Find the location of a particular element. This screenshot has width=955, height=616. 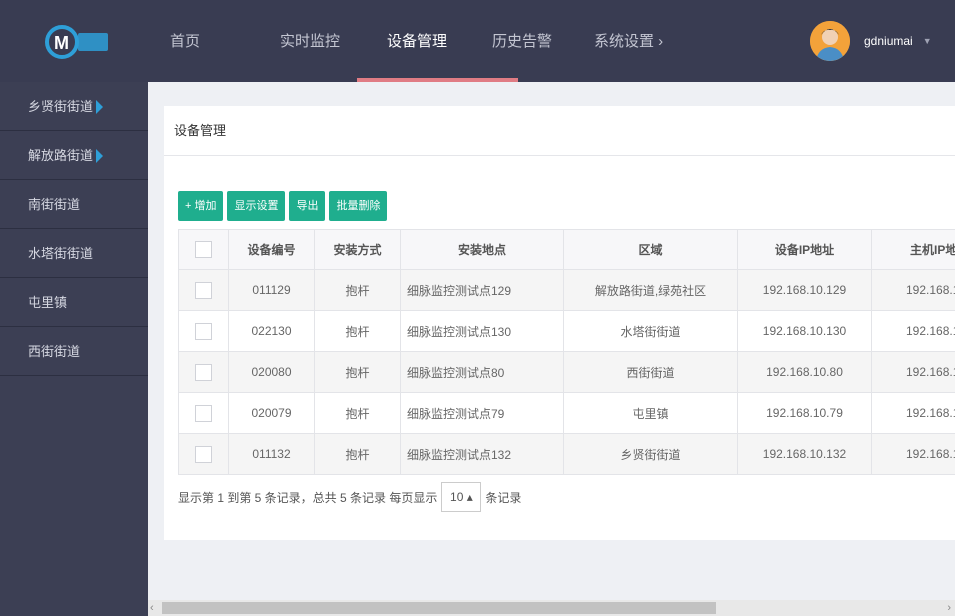

sidebar-item-label: 西街街道 is located at coordinates (54, 351).